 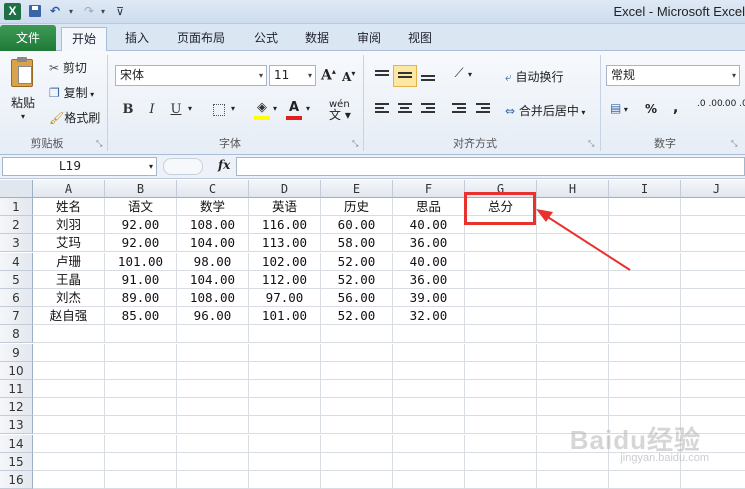 What do you see at coordinates (308, 108) in the screenshot?
I see `font-color-dropdown-icon: ▾` at bounding box center [308, 108].